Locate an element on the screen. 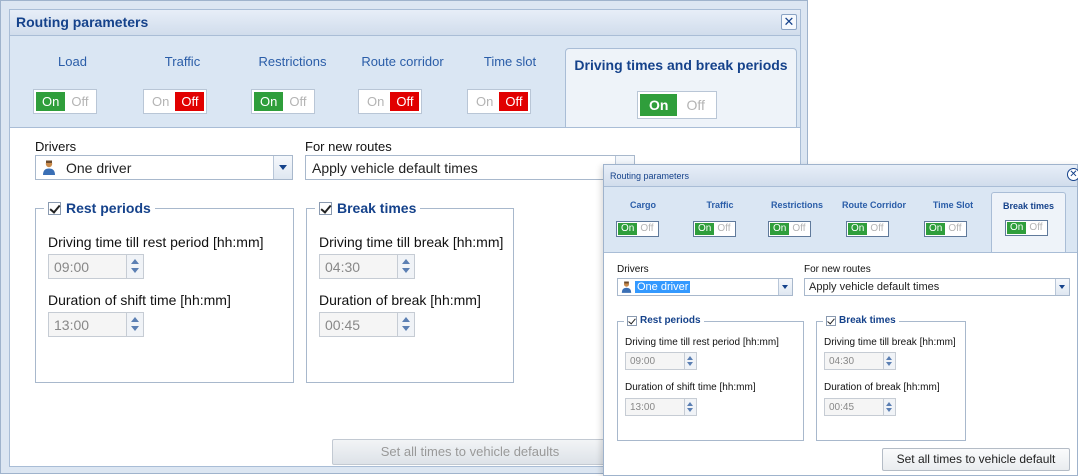 This screenshot has height=476, width=1078. tab-load: Load On Off is located at coordinates (72, 81).